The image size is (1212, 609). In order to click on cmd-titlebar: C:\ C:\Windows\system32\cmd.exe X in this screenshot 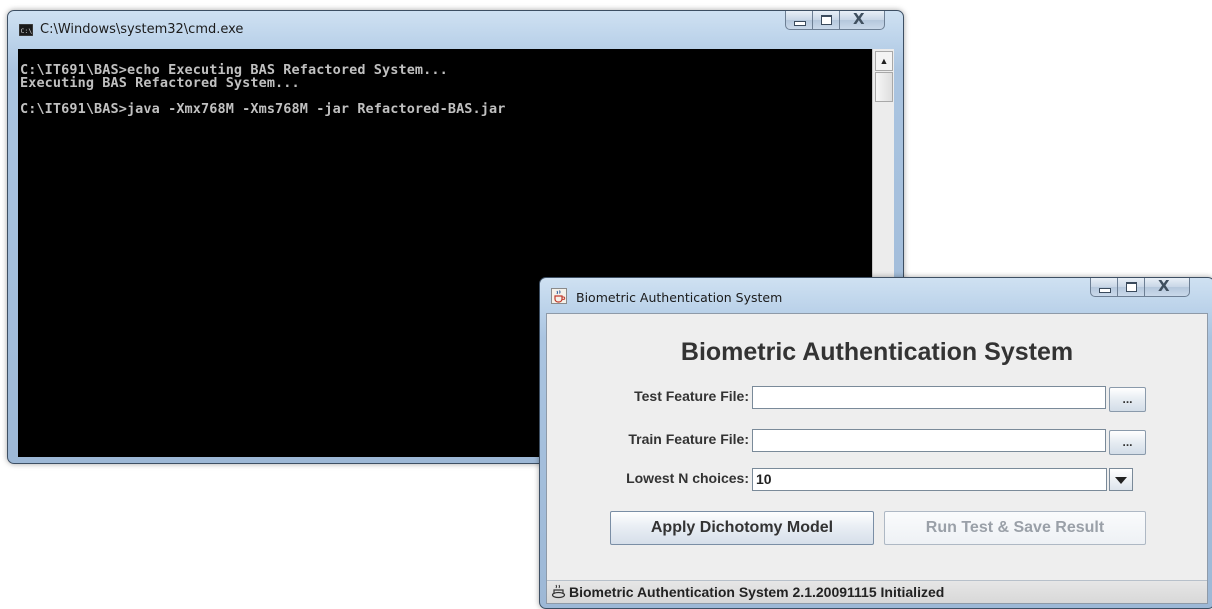, I will do `click(455, 28)`.